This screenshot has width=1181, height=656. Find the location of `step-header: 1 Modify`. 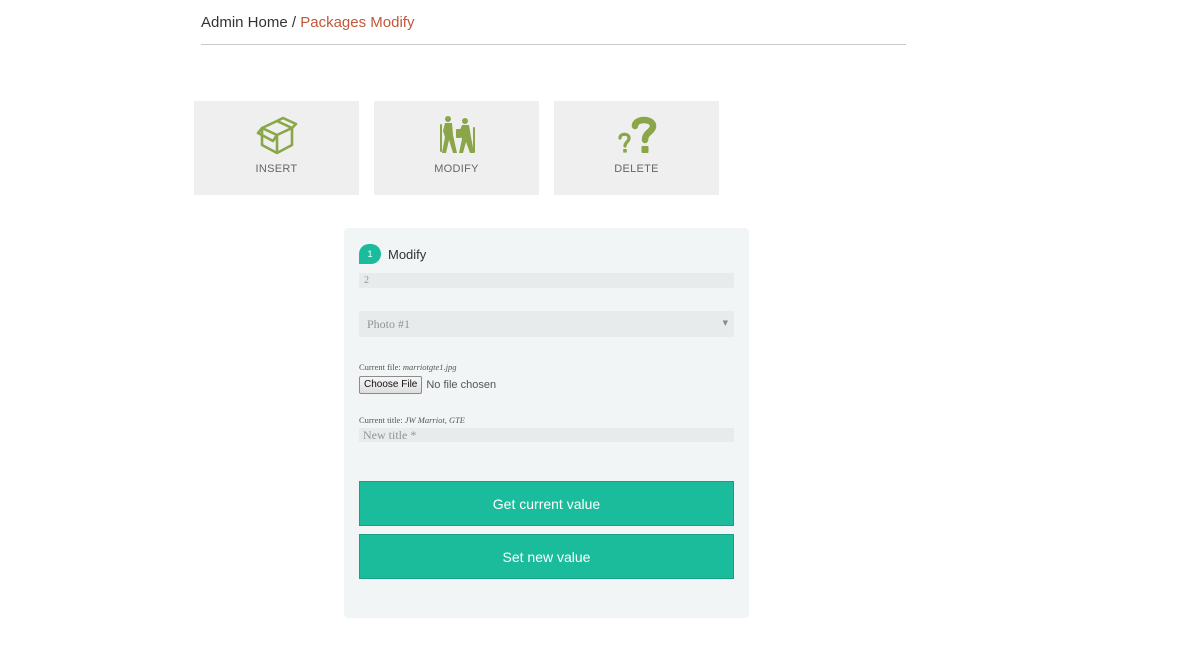

step-header: 1 Modify is located at coordinates (392, 254).